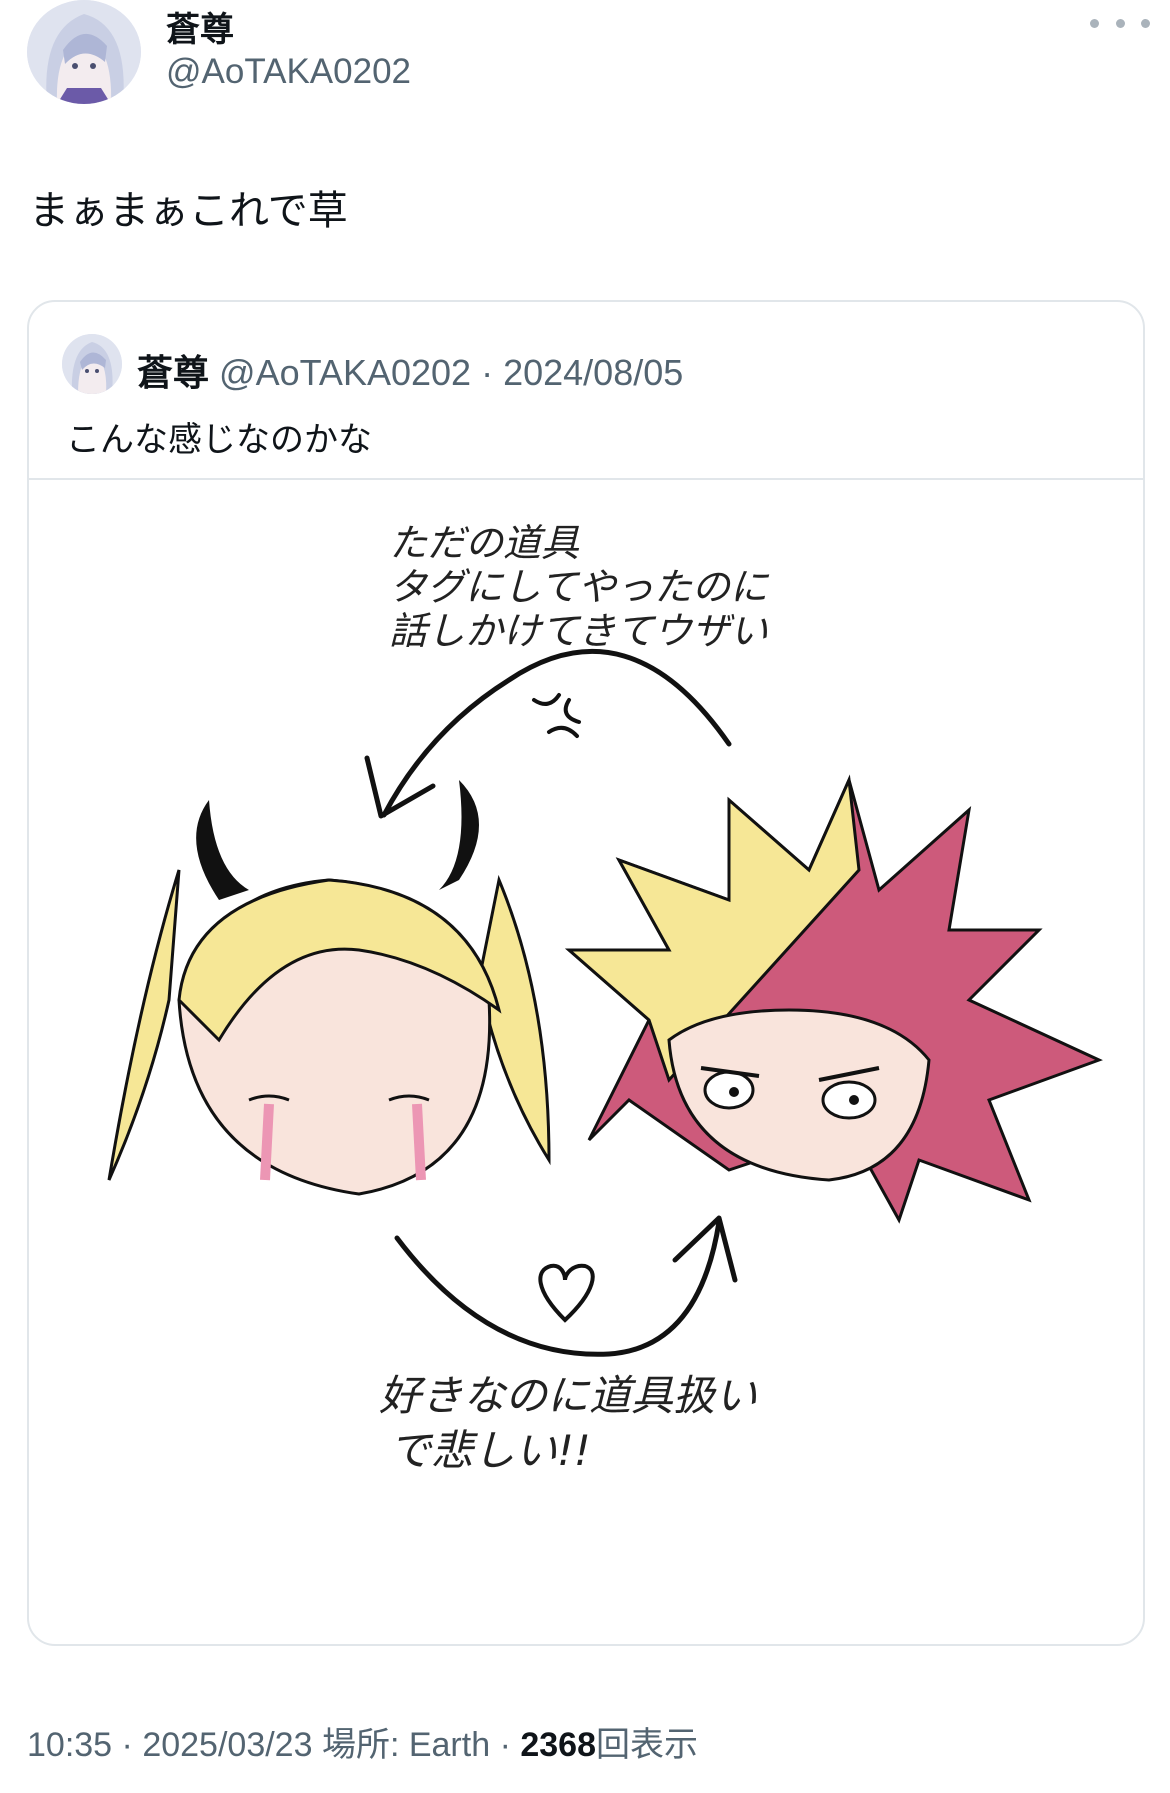 The image size is (1170, 1793). I want to click on view-count: 2368, so click(558, 1745).